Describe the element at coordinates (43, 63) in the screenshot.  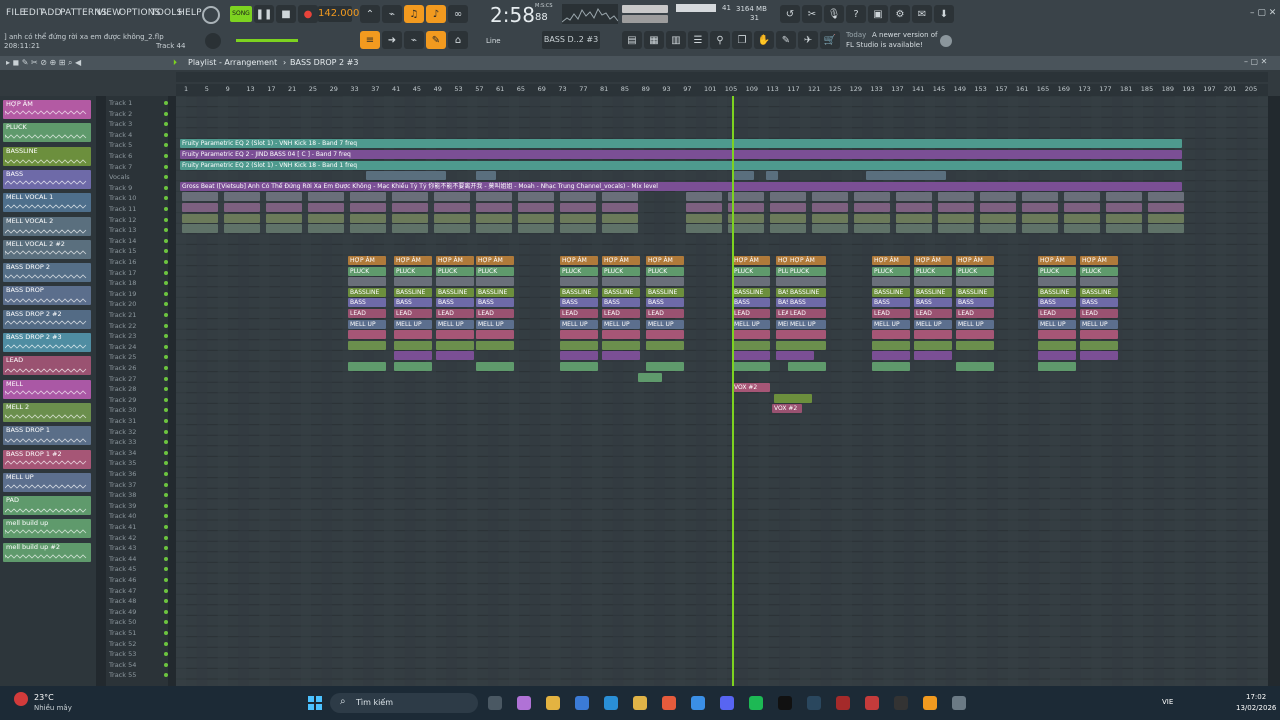
I see `playlist-menu-icon: ▸ ◼ ✎ ✂ ⊘ ⊕ ⊞ ⌕ ◀` at that location.